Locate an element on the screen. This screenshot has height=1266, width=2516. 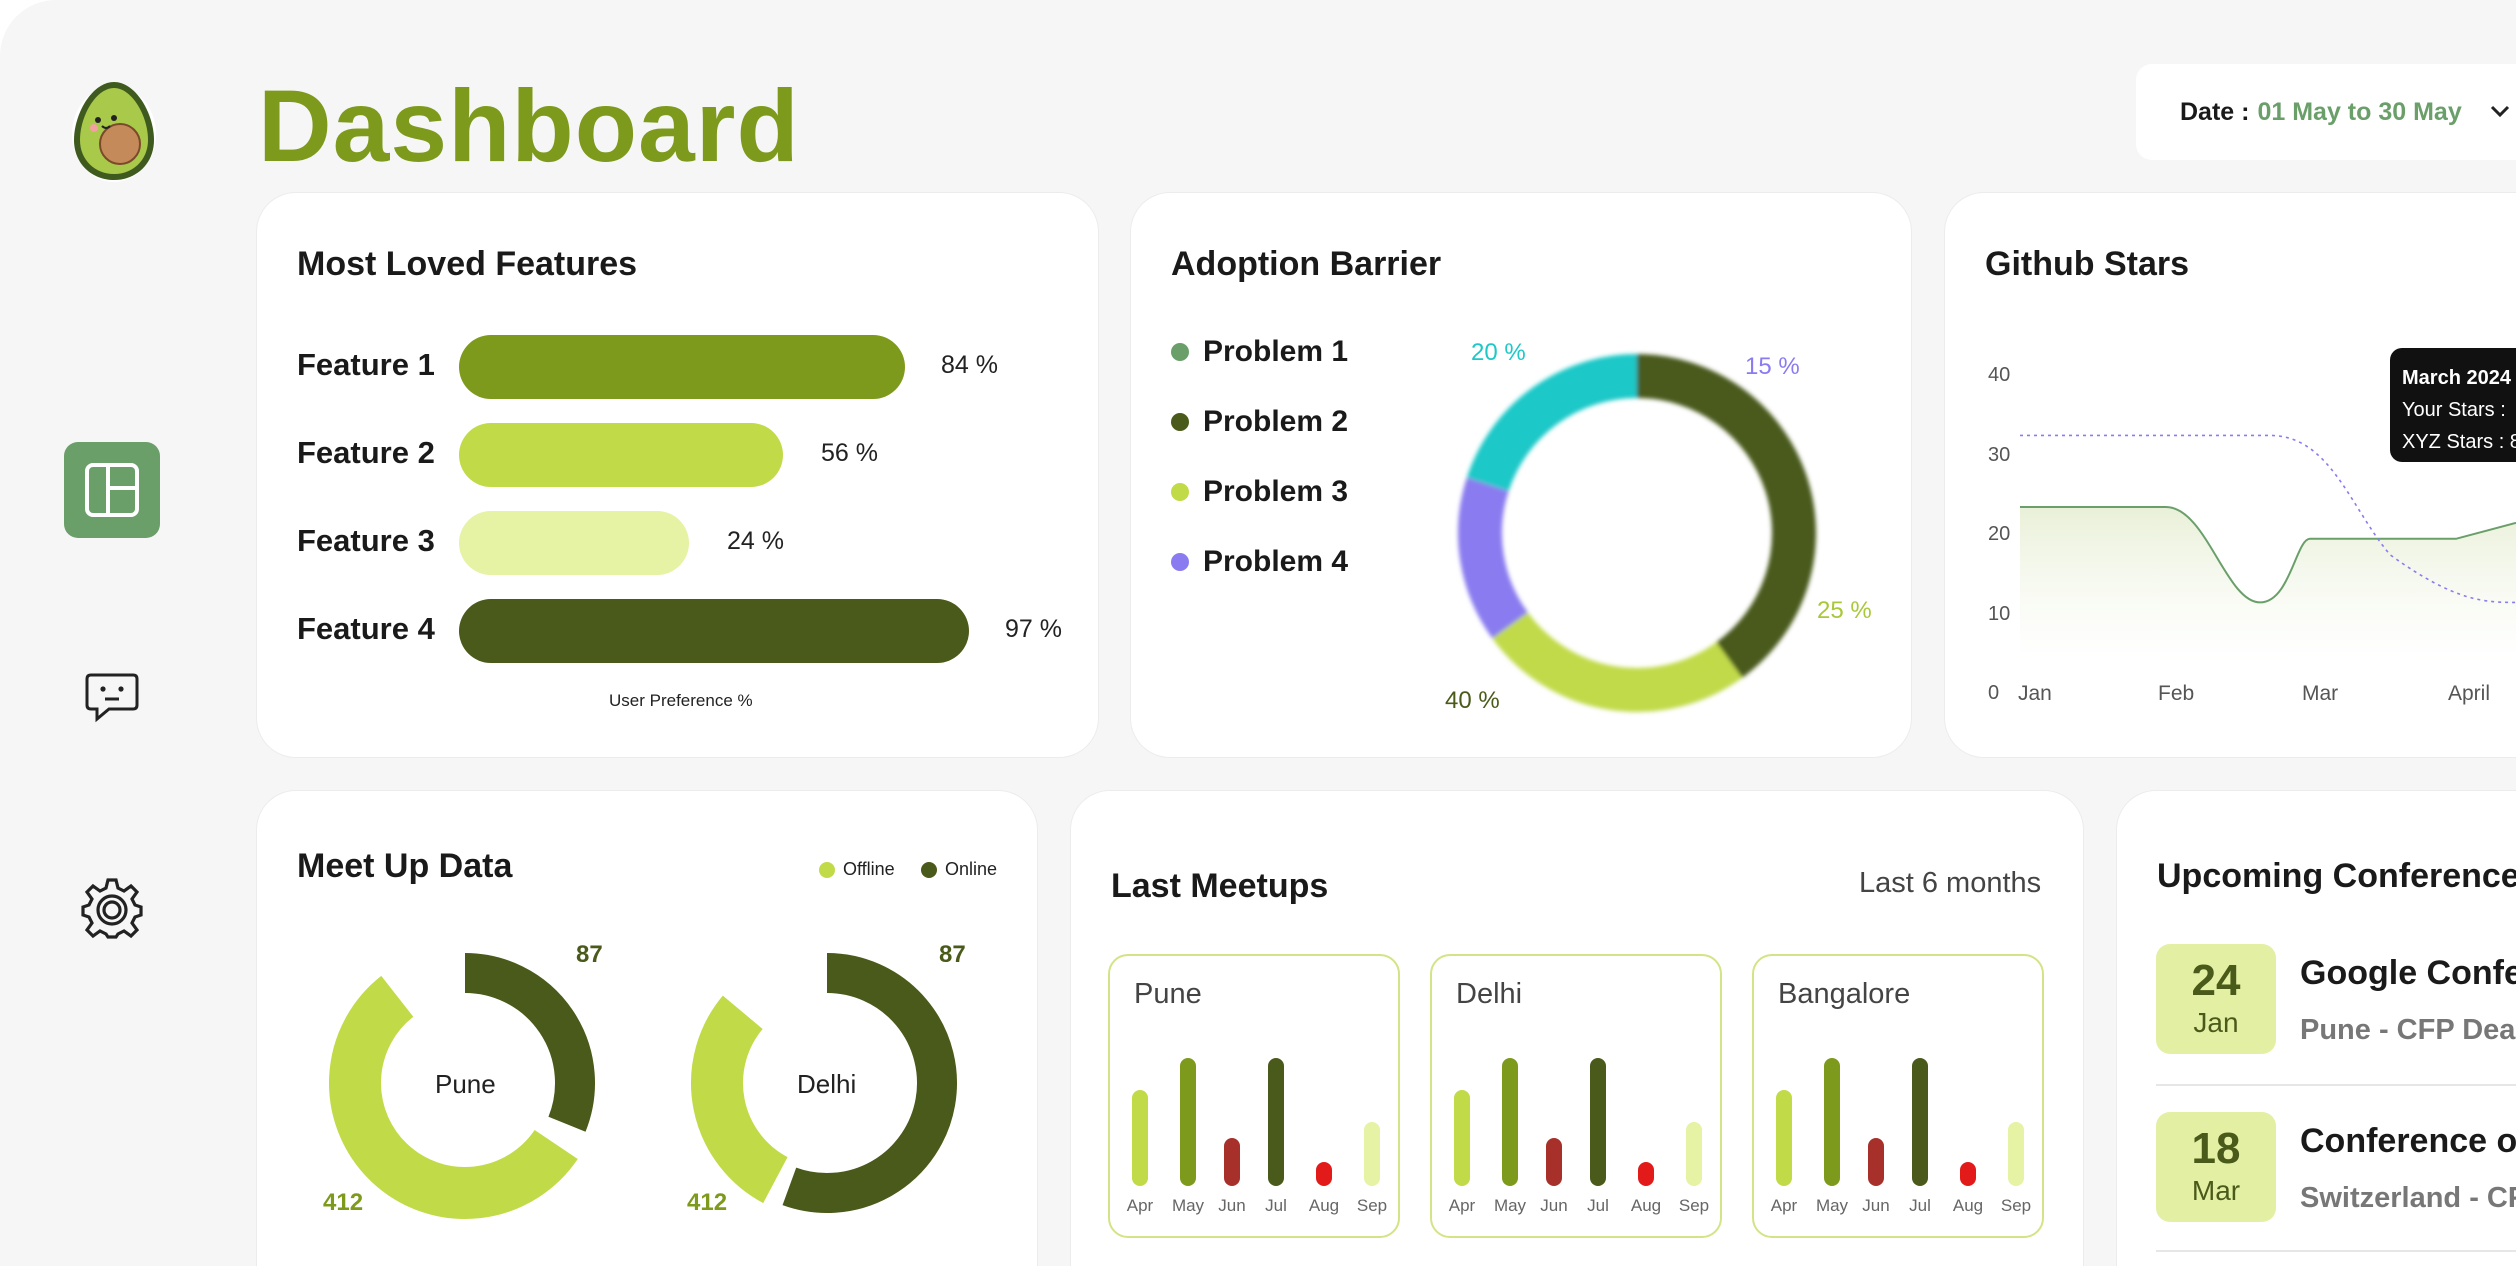
nav-dashboard-button is located at coordinates (112, 490).